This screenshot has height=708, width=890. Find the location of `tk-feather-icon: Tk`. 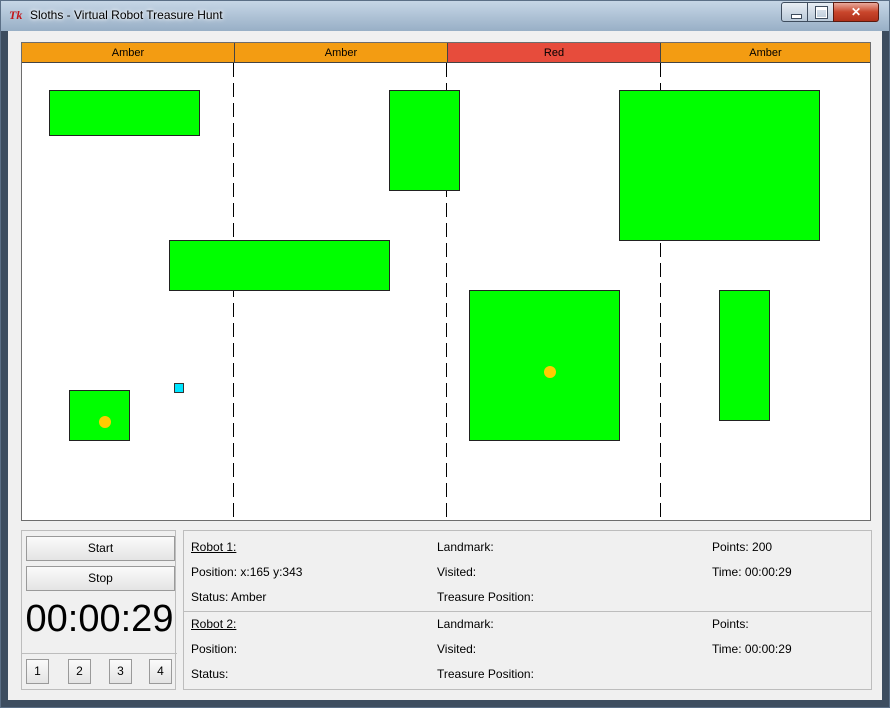

tk-feather-icon: Tk is located at coordinates (16, 15).